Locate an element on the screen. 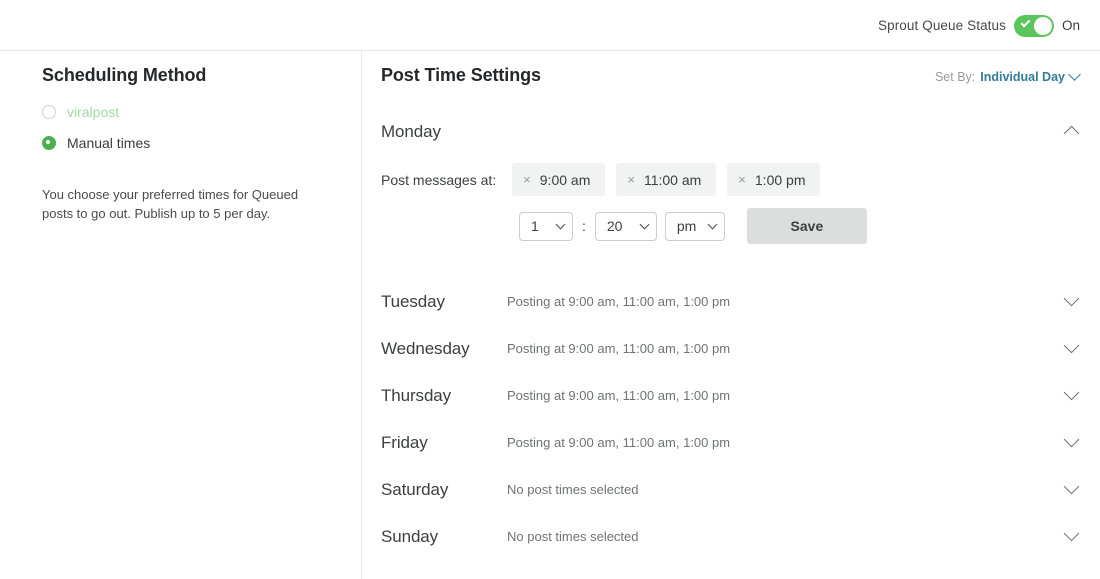  set-by-label: Set By: is located at coordinates (955, 77).